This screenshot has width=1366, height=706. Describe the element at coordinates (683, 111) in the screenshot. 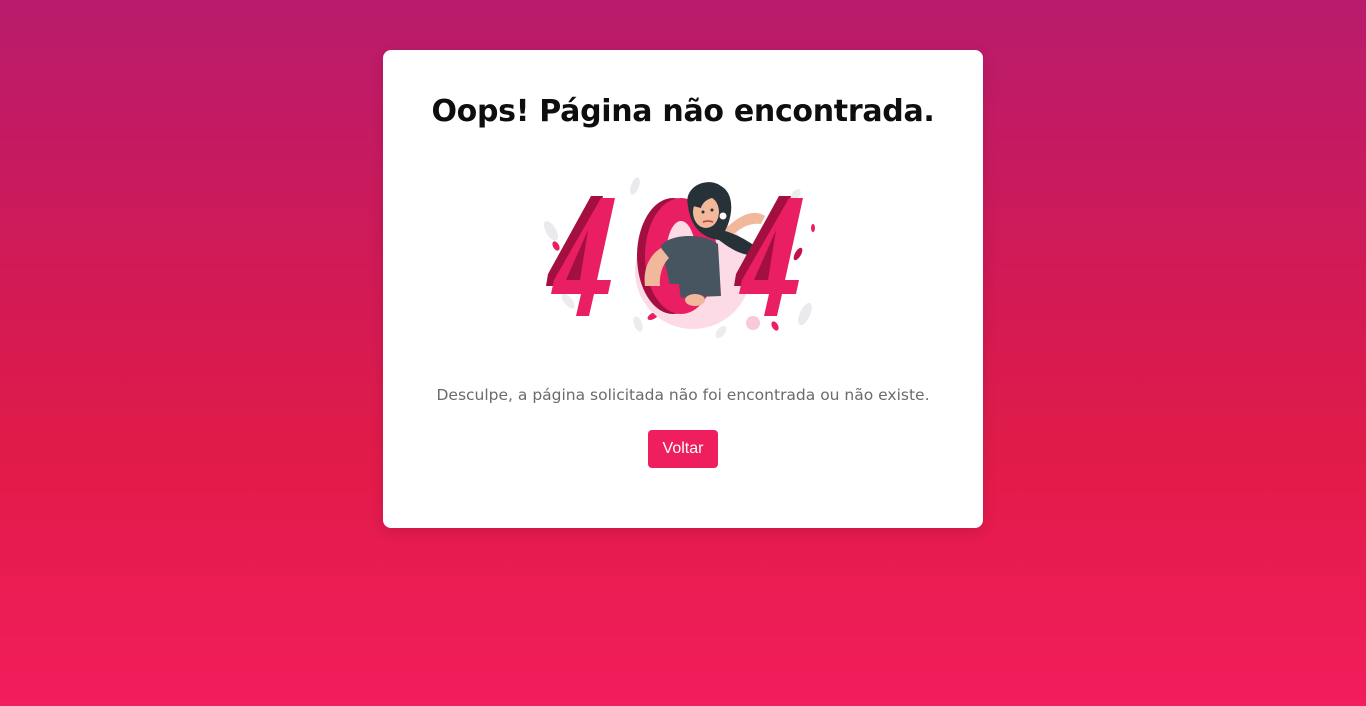

I see `page-title: Oops! Página não encontrada.` at that location.